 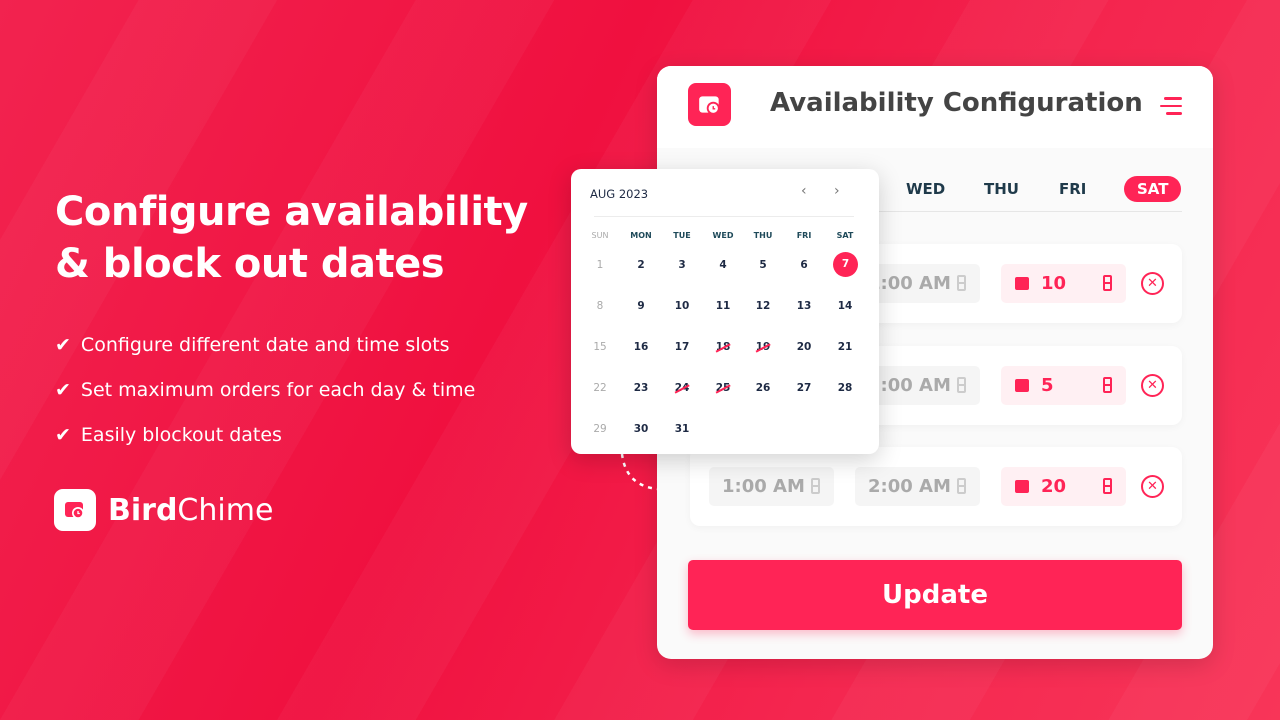 I want to click on time-slot-row: 1:00 AM 2:00 AM 20 ✕, so click(x=936, y=486).